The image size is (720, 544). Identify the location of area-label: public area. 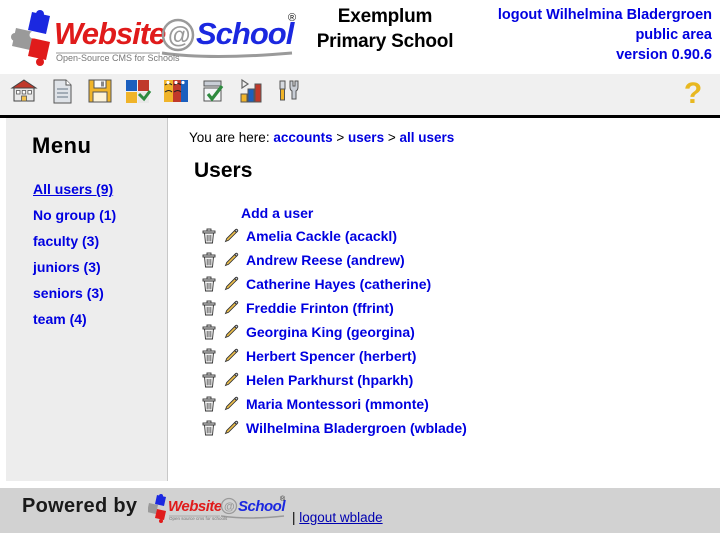
(673, 35).